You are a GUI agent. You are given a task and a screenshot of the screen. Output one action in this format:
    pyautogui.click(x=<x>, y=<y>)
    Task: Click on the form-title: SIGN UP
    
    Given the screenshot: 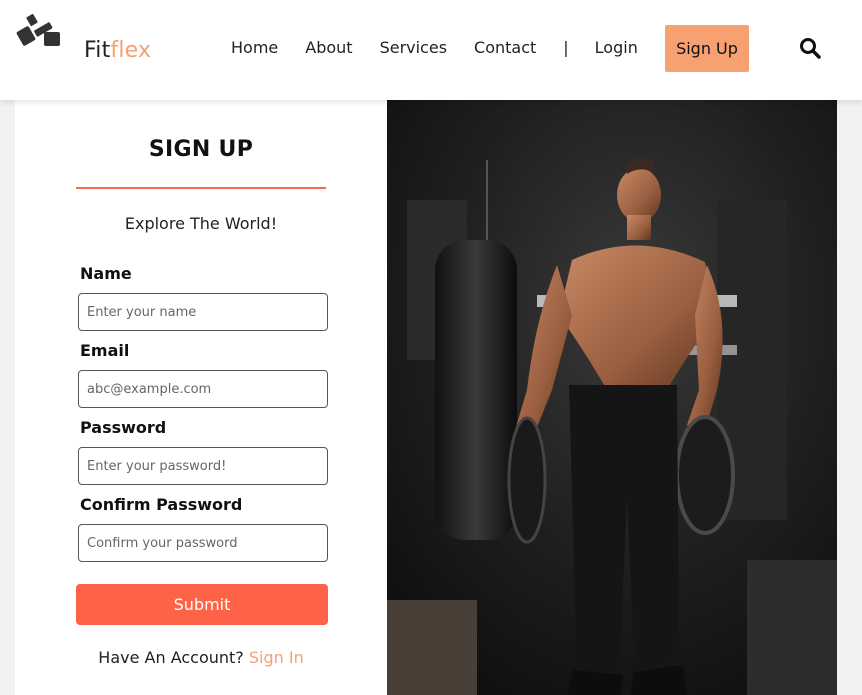 What is the action you would take?
    pyautogui.click(x=201, y=149)
    